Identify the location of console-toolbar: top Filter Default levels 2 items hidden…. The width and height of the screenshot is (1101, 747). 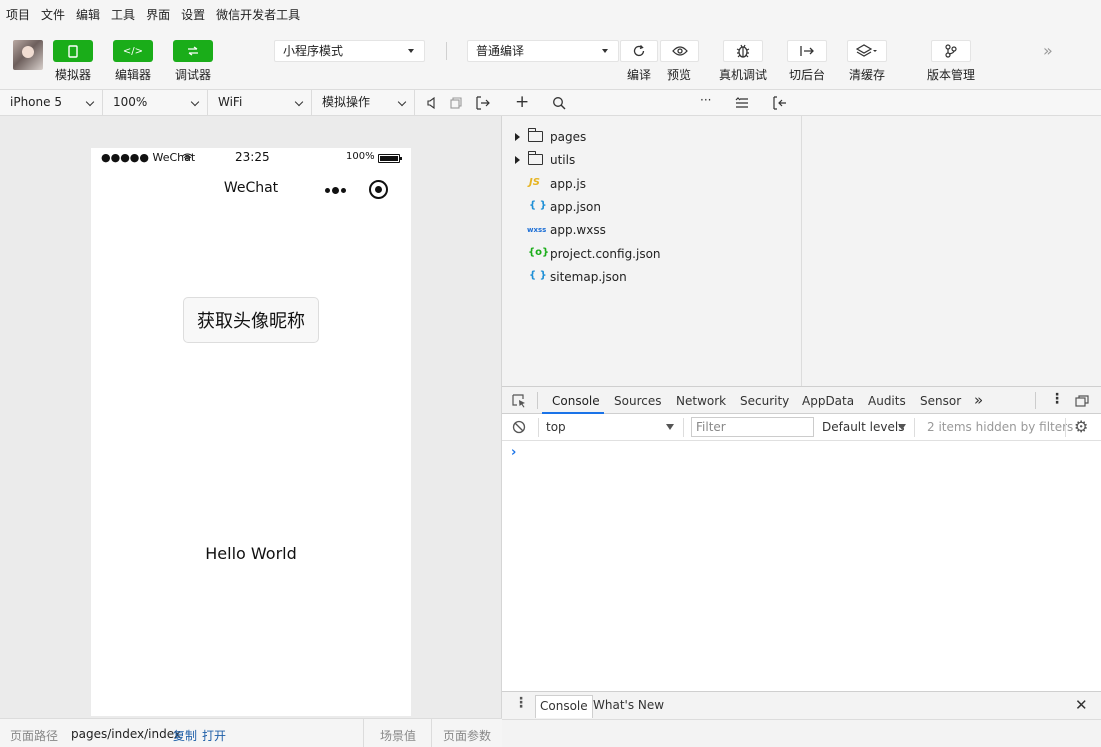
(801, 427).